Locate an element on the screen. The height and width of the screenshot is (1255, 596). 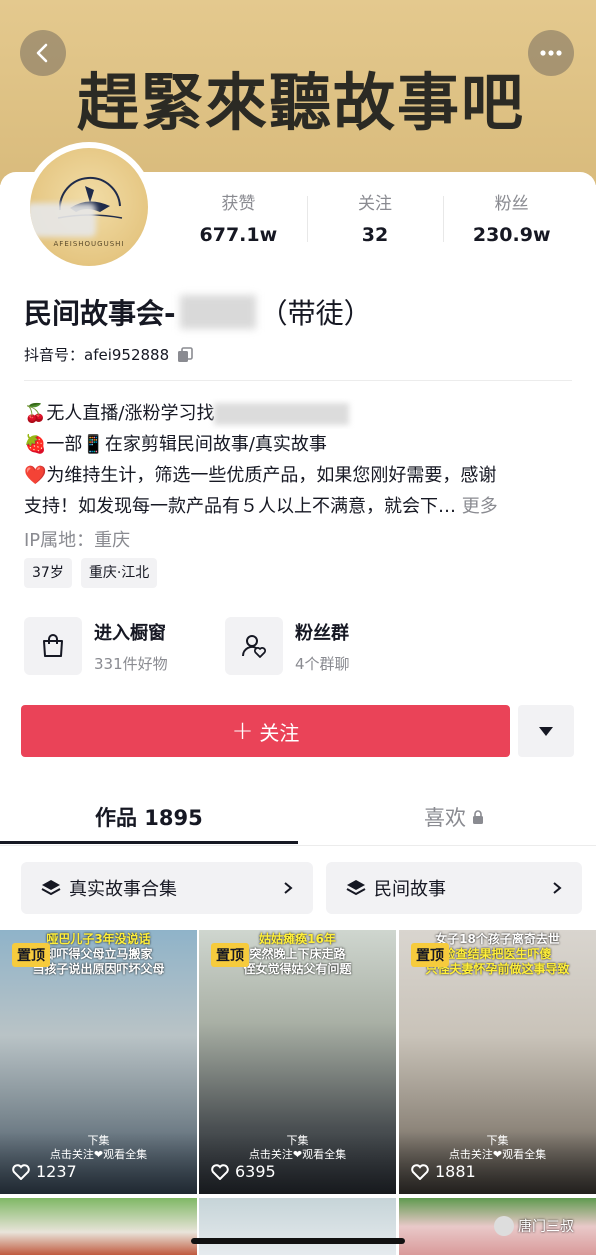
plus-icon: + is located at coordinates (242, 731).